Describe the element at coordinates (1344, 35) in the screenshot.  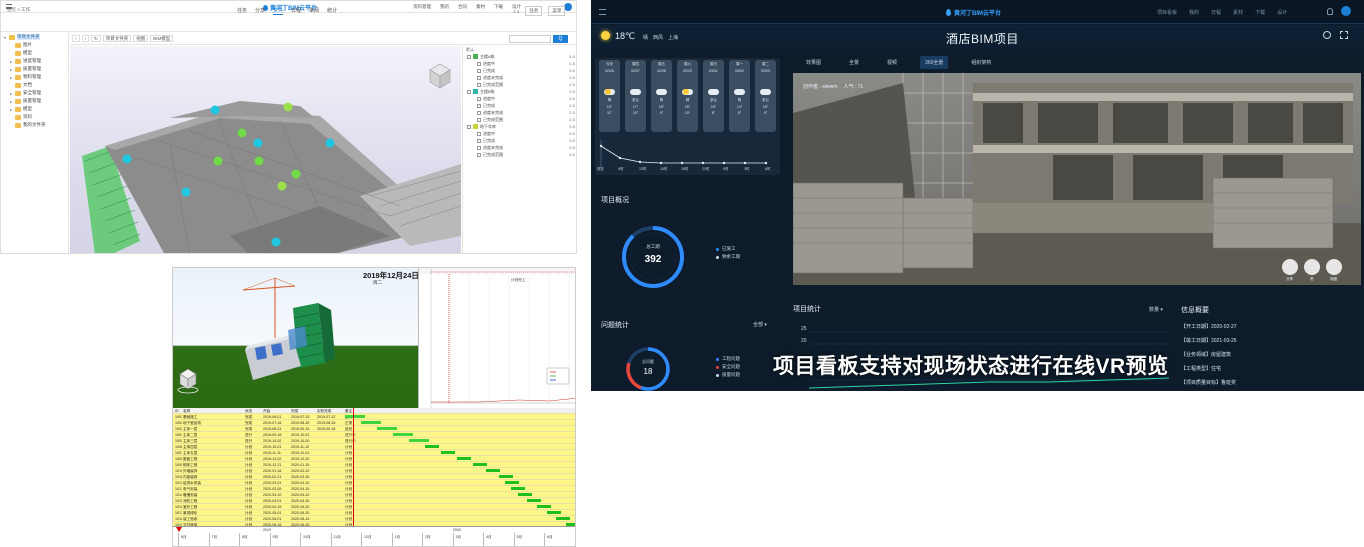
I see `fullscreen-icon` at that location.